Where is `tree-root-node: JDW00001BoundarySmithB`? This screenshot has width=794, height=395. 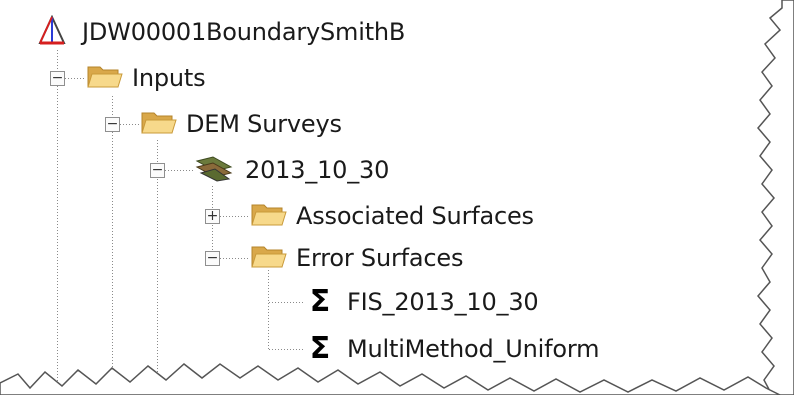
tree-root-node: JDW00001BoundarySmithB is located at coordinates (221, 32).